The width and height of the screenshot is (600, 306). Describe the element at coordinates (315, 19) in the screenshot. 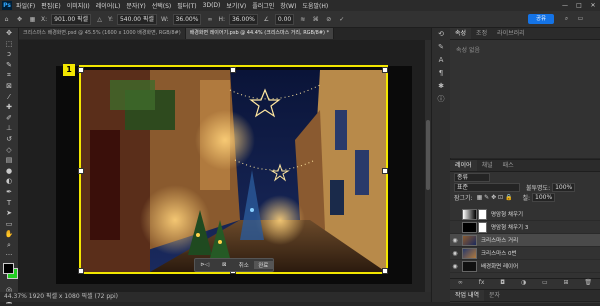

I see `warp-icon: ⌘` at that location.